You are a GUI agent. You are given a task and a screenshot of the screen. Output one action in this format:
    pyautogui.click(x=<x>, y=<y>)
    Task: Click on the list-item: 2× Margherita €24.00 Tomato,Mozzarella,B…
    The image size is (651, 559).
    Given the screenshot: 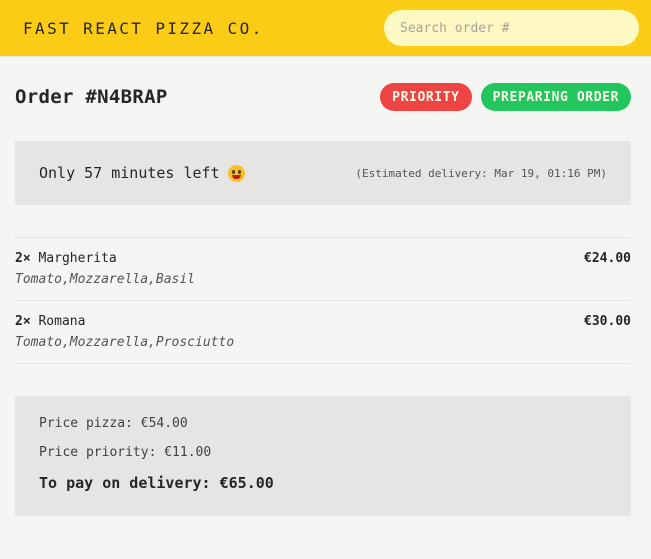 What is the action you would take?
    pyautogui.click(x=323, y=269)
    